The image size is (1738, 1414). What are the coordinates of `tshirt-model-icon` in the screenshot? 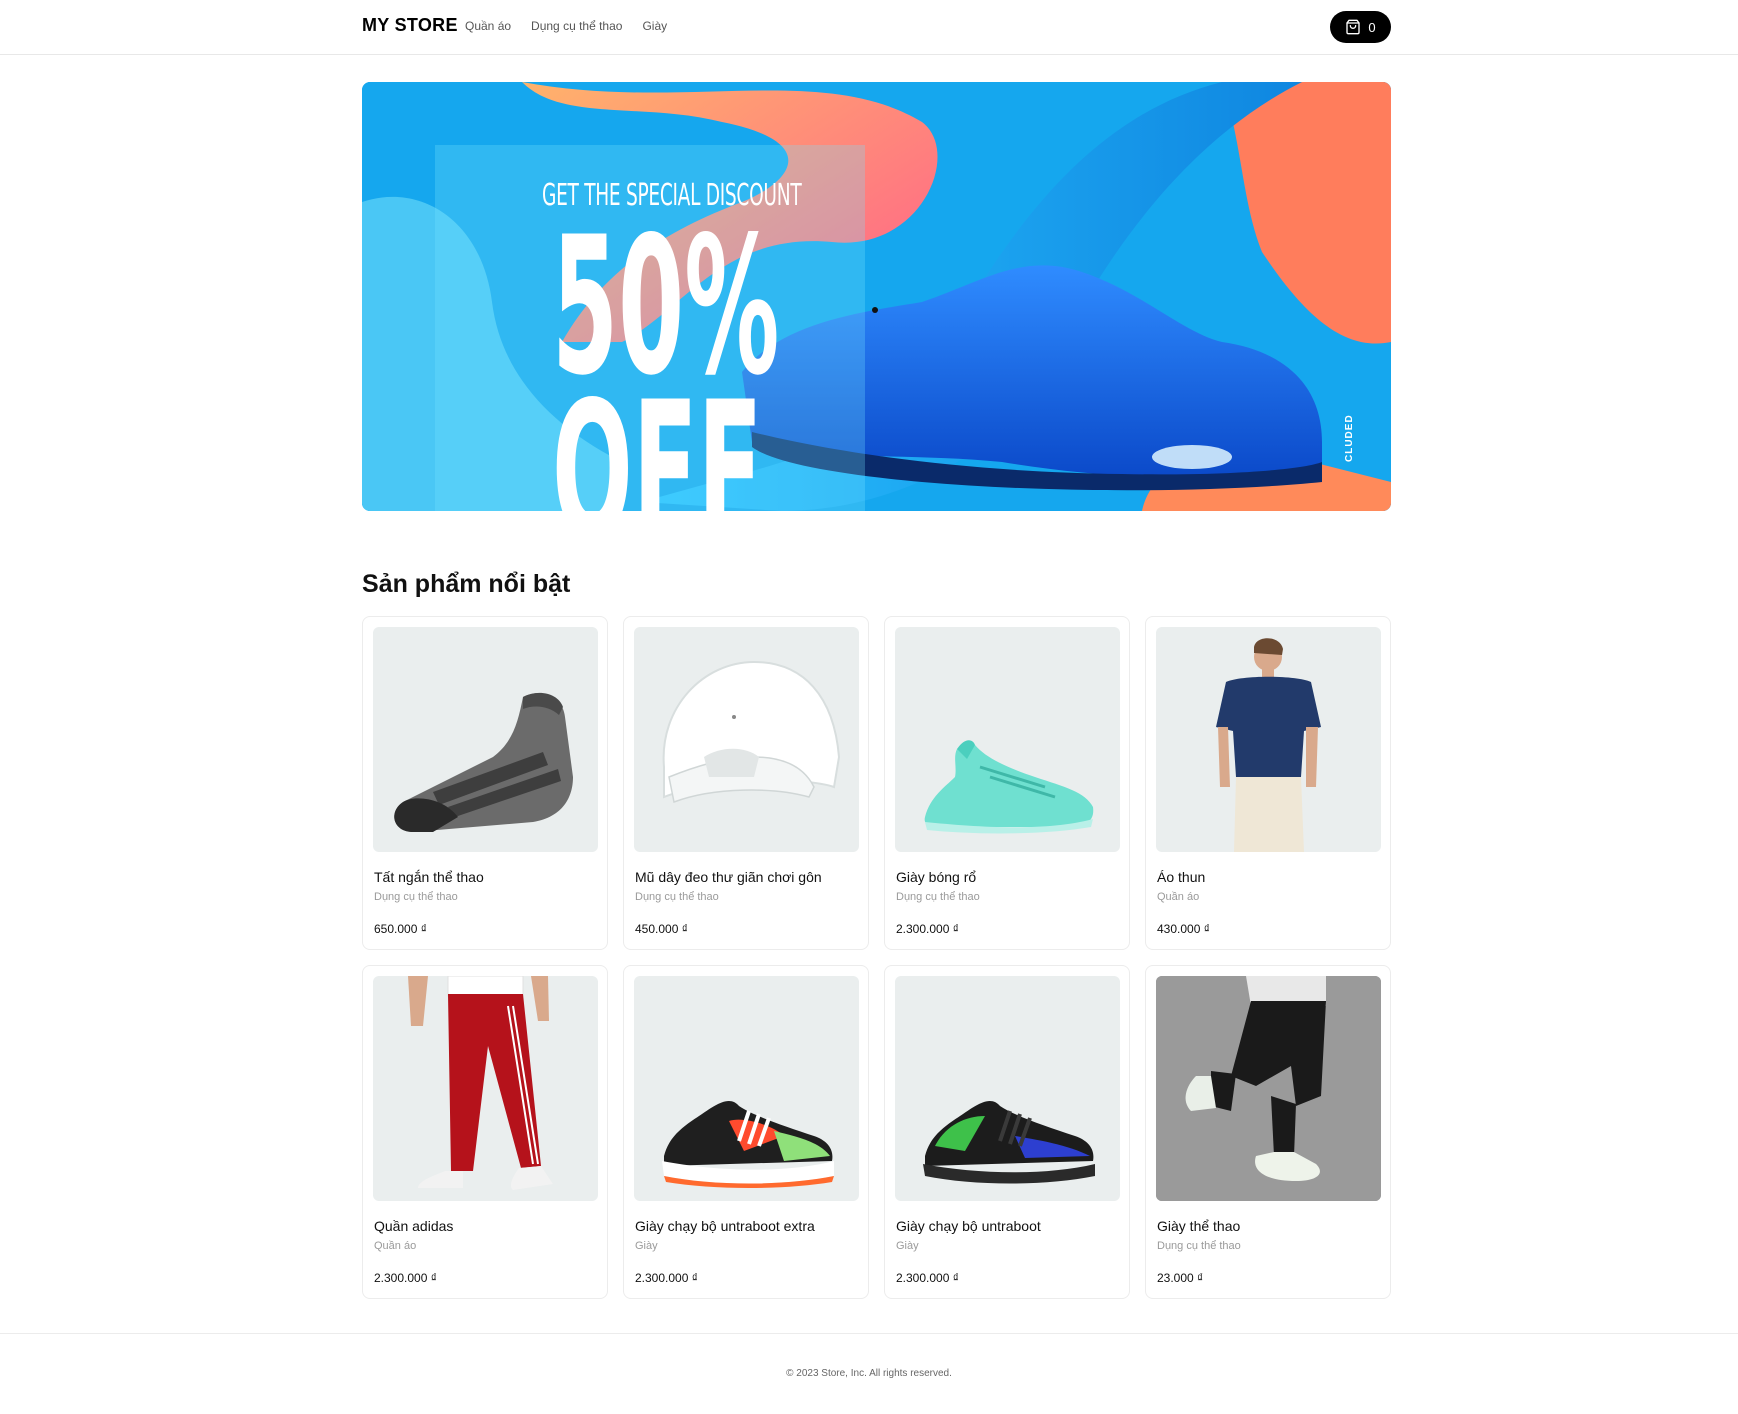 It's located at (1268, 745).